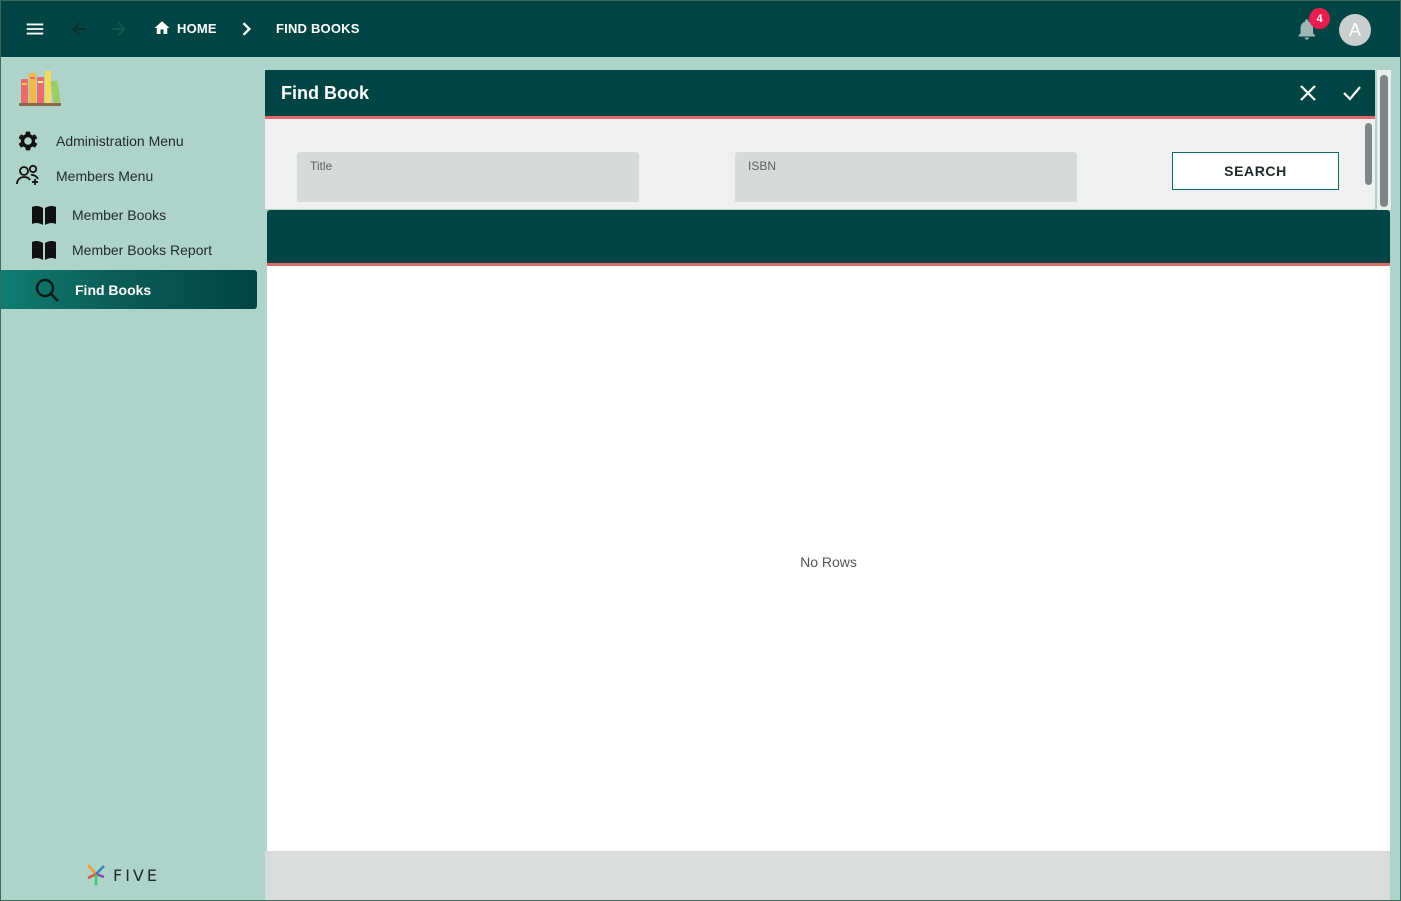 The width and height of the screenshot is (1401, 901). I want to click on chevron-right-icon, so click(246, 29).